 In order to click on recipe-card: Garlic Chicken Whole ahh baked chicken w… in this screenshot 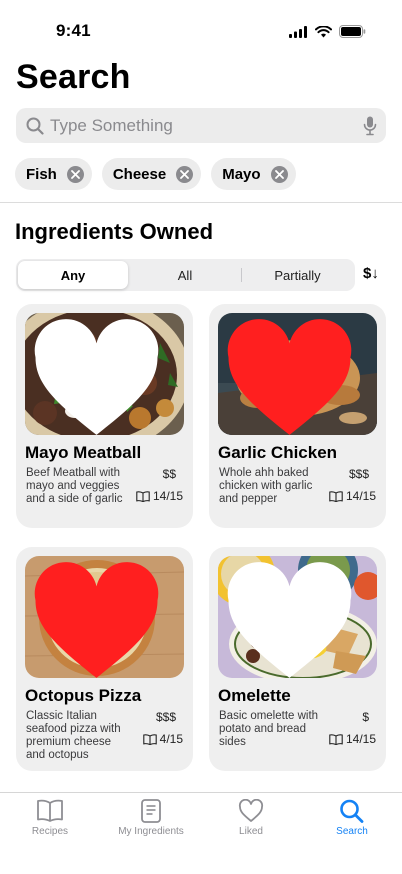, I will do `click(297, 416)`.